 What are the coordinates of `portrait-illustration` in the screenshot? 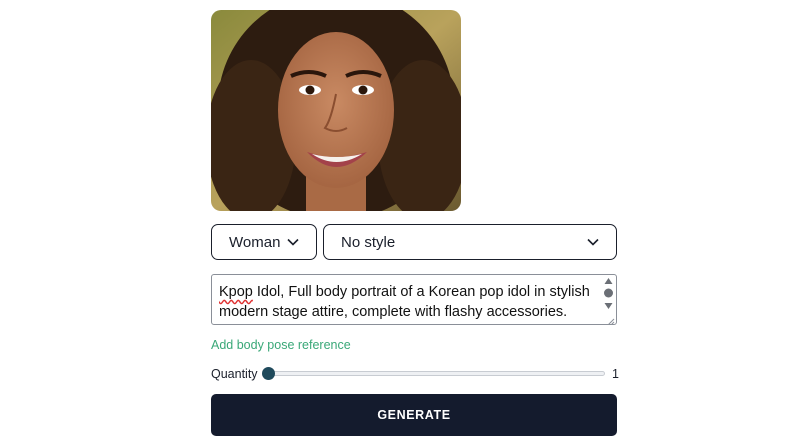 It's located at (336, 110).